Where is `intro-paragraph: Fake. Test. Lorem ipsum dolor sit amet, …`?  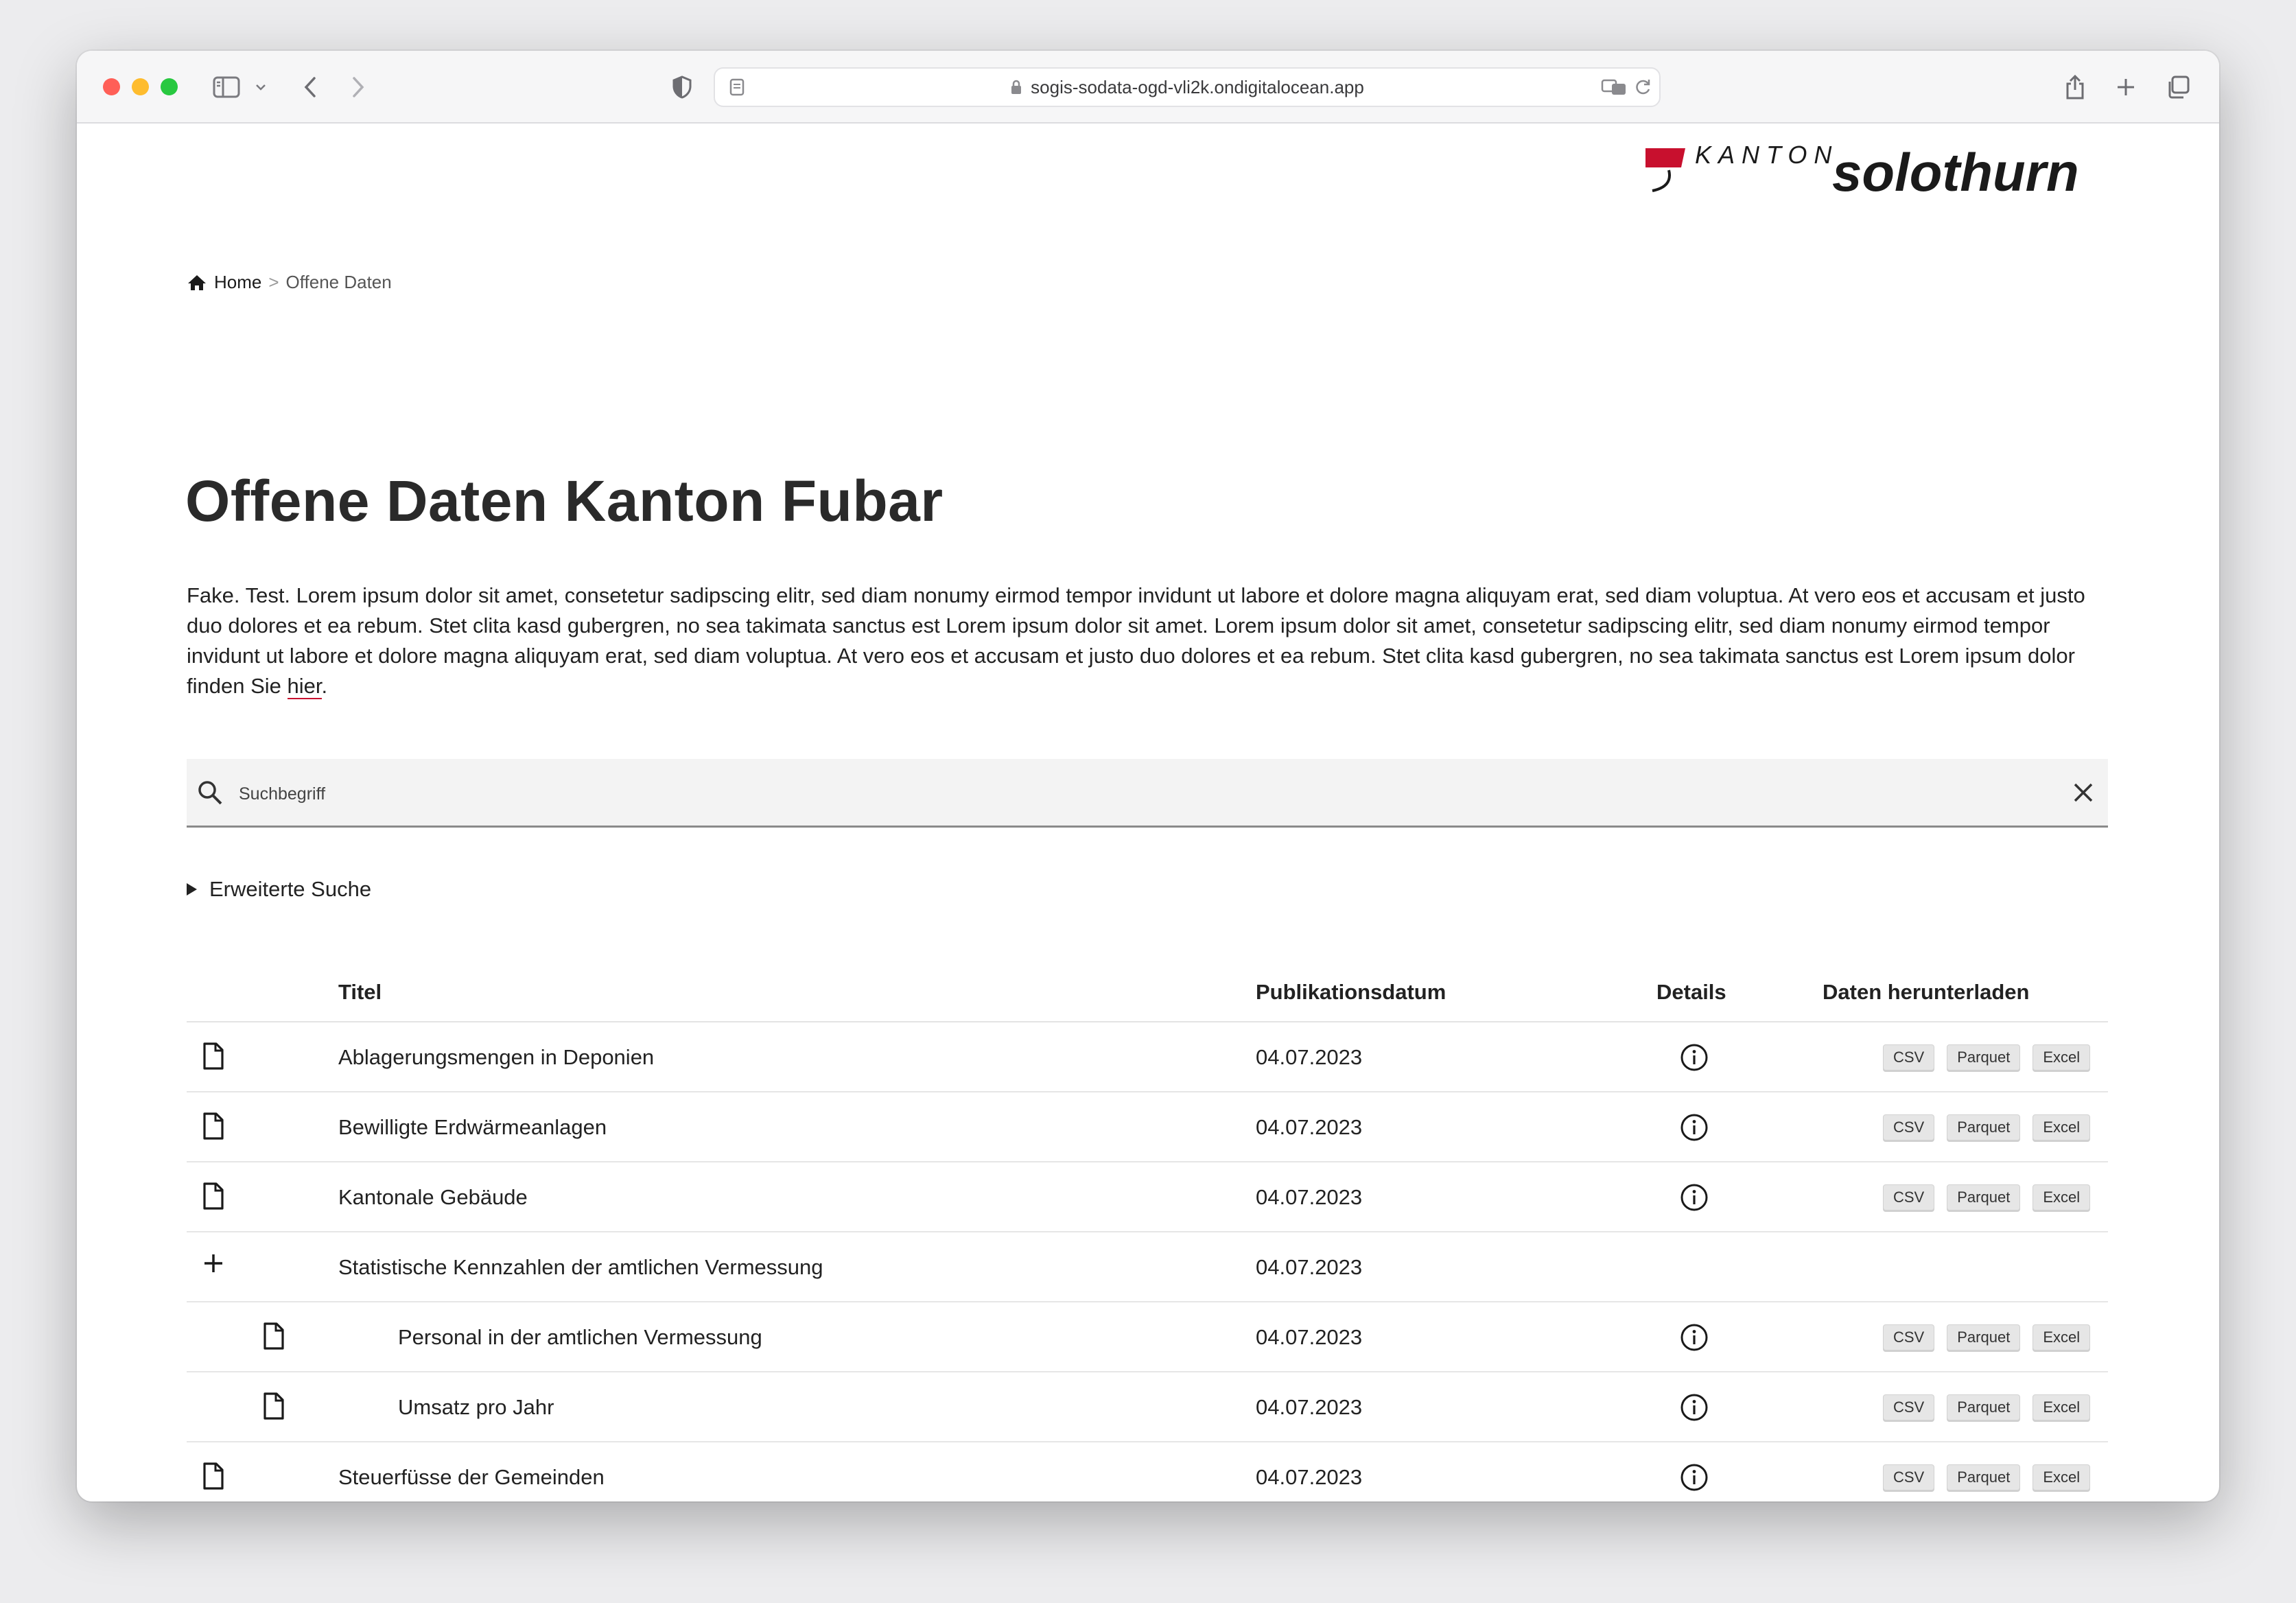 intro-paragraph: Fake. Test. Lorem ipsum dolor sit amet, … is located at coordinates (1154, 641).